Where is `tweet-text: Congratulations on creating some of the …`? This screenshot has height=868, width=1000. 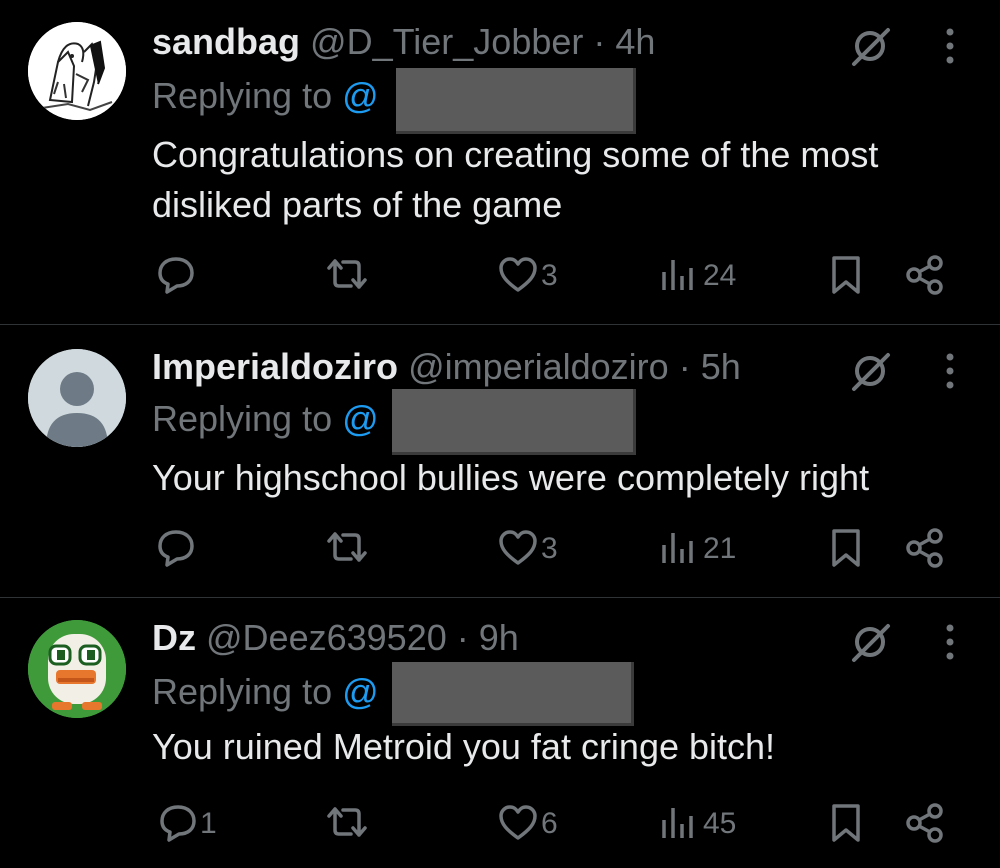 tweet-text: Congratulations on creating some of the … is located at coordinates (515, 179).